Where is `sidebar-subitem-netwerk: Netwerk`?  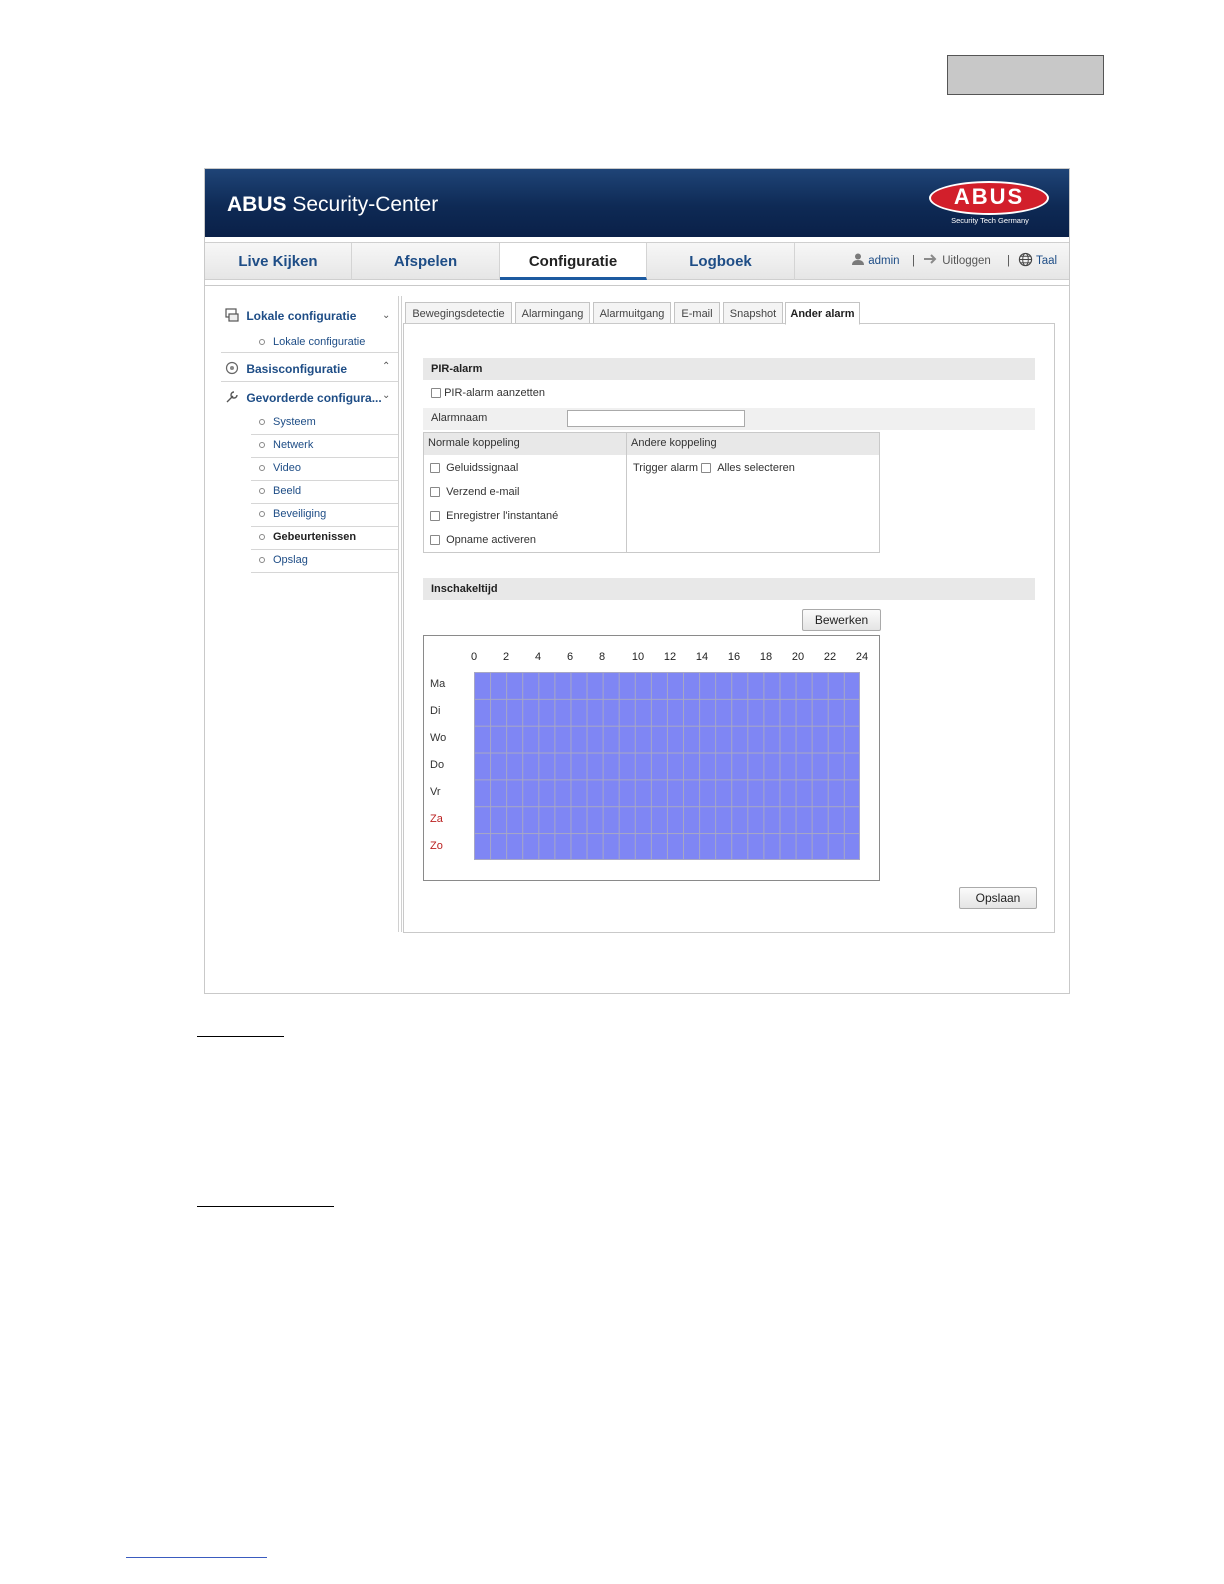 sidebar-subitem-netwerk: Netwerk is located at coordinates (286, 445).